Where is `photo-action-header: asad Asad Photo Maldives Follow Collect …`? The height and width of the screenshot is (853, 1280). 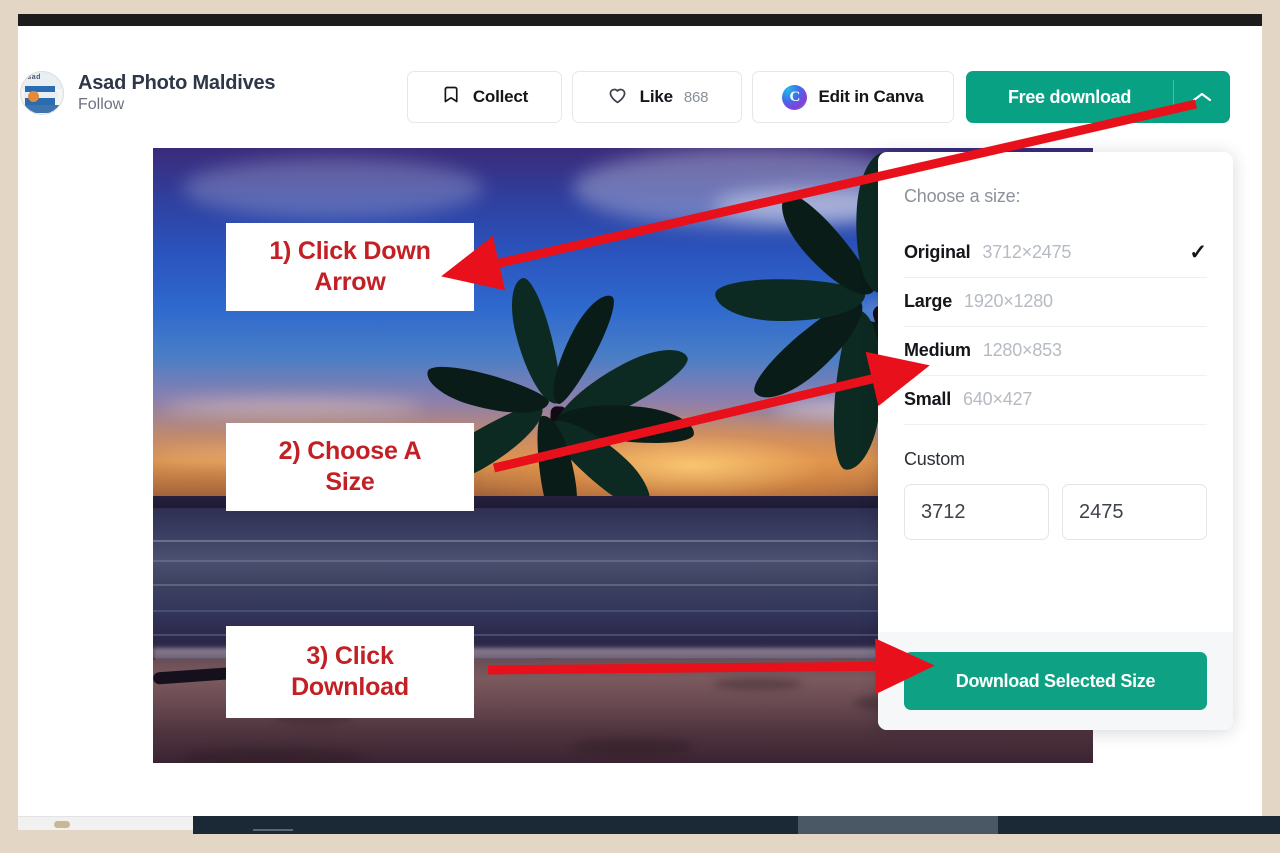
photo-action-header: asad Asad Photo Maldives Follow Collect … is located at coordinates (640, 85).